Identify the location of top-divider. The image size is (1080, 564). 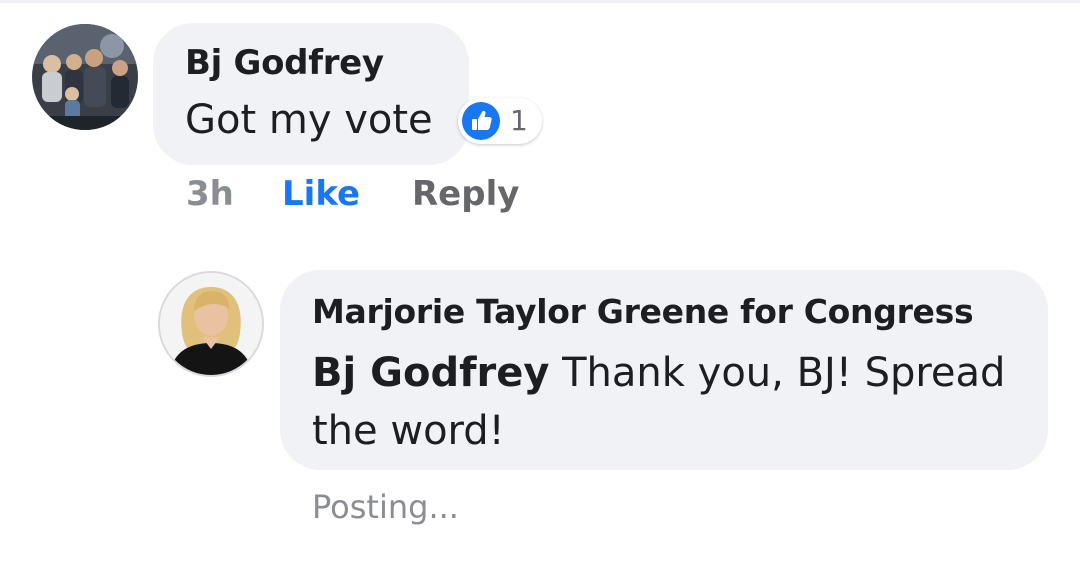
(540, 1).